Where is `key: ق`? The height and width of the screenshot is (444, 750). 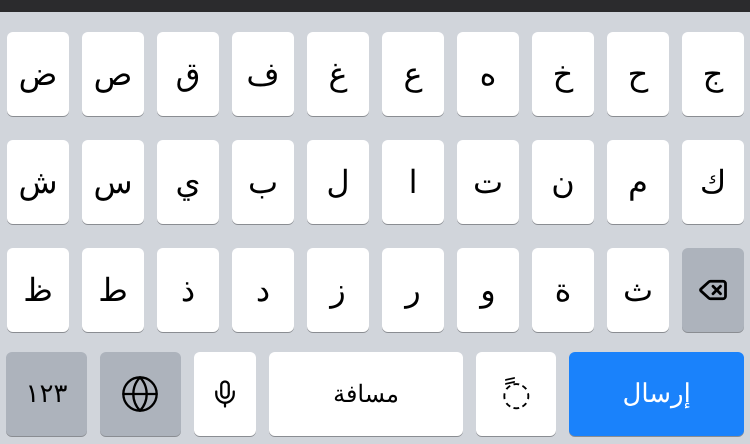 key: ق is located at coordinates (188, 74).